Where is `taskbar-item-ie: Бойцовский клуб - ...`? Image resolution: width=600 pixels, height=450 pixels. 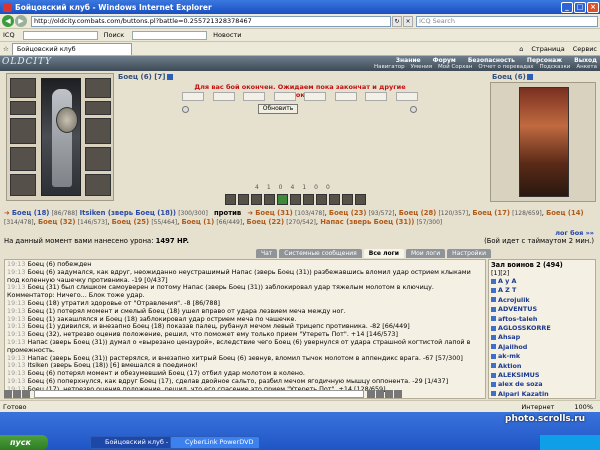
taskbar-item-ie: Бойцовский клуб - ... is located at coordinates (135, 442).